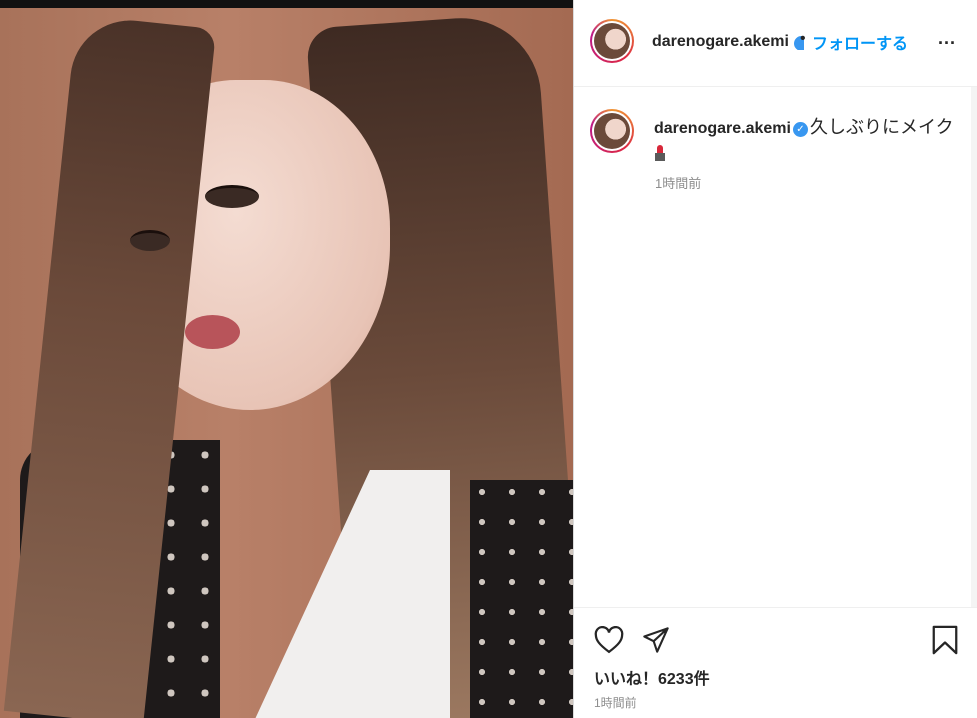 The width and height of the screenshot is (977, 718). Describe the element at coordinates (860, 42) in the screenshot. I see `follow-button: フォローする` at that location.